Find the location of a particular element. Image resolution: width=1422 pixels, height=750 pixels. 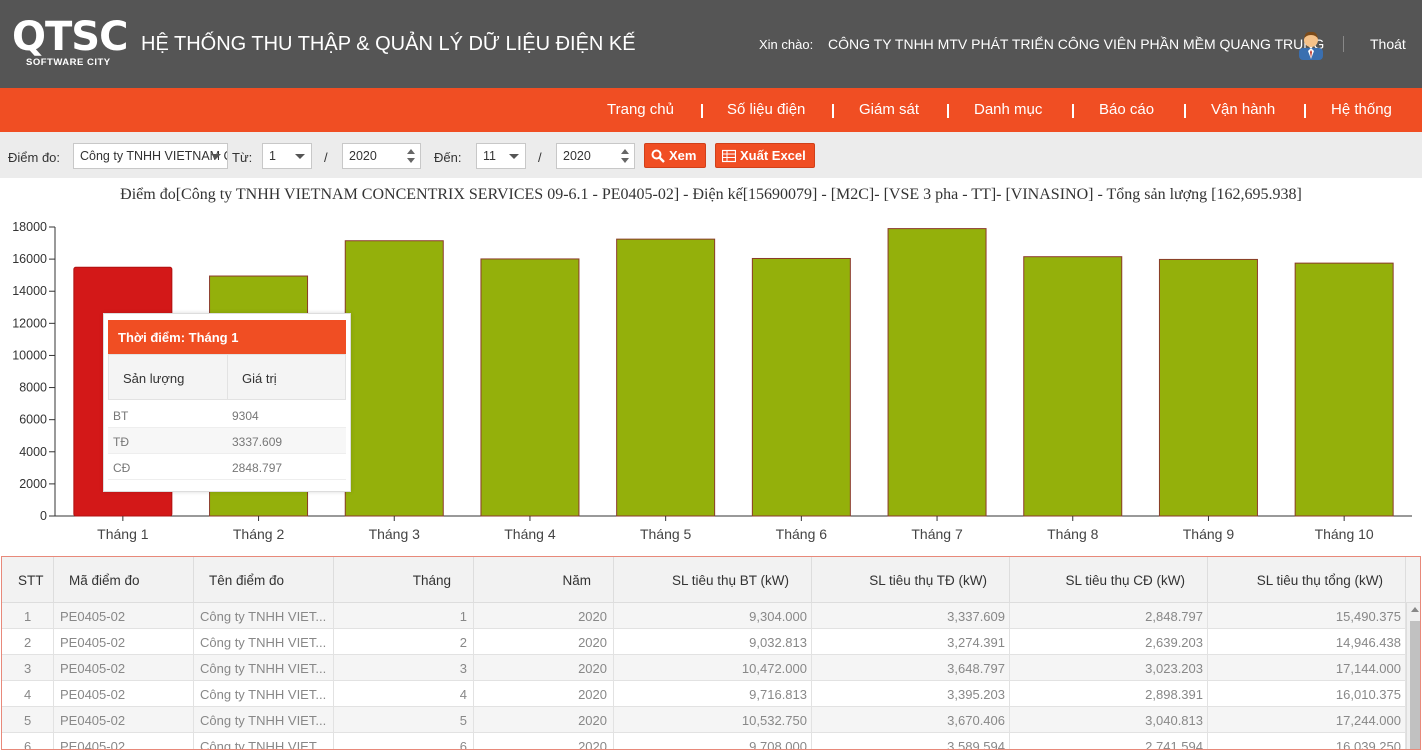

from-month-select: 1 is located at coordinates (287, 156).